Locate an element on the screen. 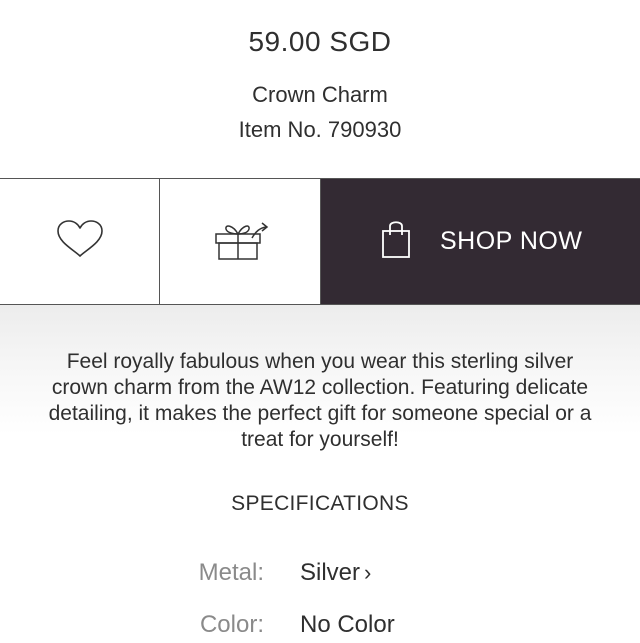 Image resolution: width=640 pixels, height=643 pixels. color-label: Color: is located at coordinates (231, 624).